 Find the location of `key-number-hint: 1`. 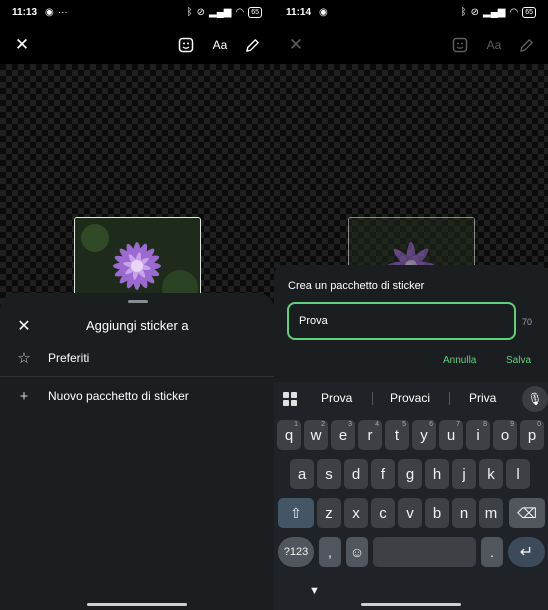

key-number-hint: 1 is located at coordinates (296, 424).